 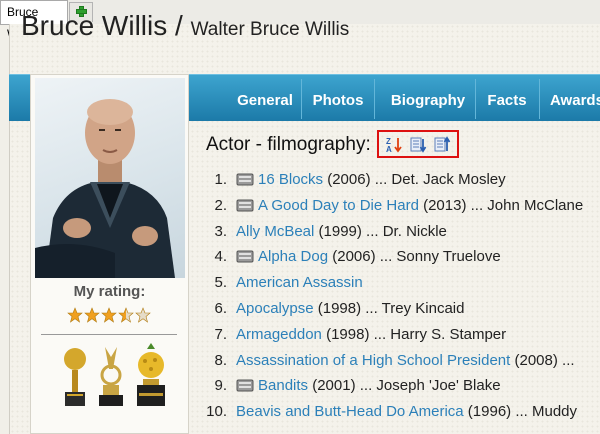 I want to click on person-full-name: Walter Bruce Willis, so click(x=270, y=29).